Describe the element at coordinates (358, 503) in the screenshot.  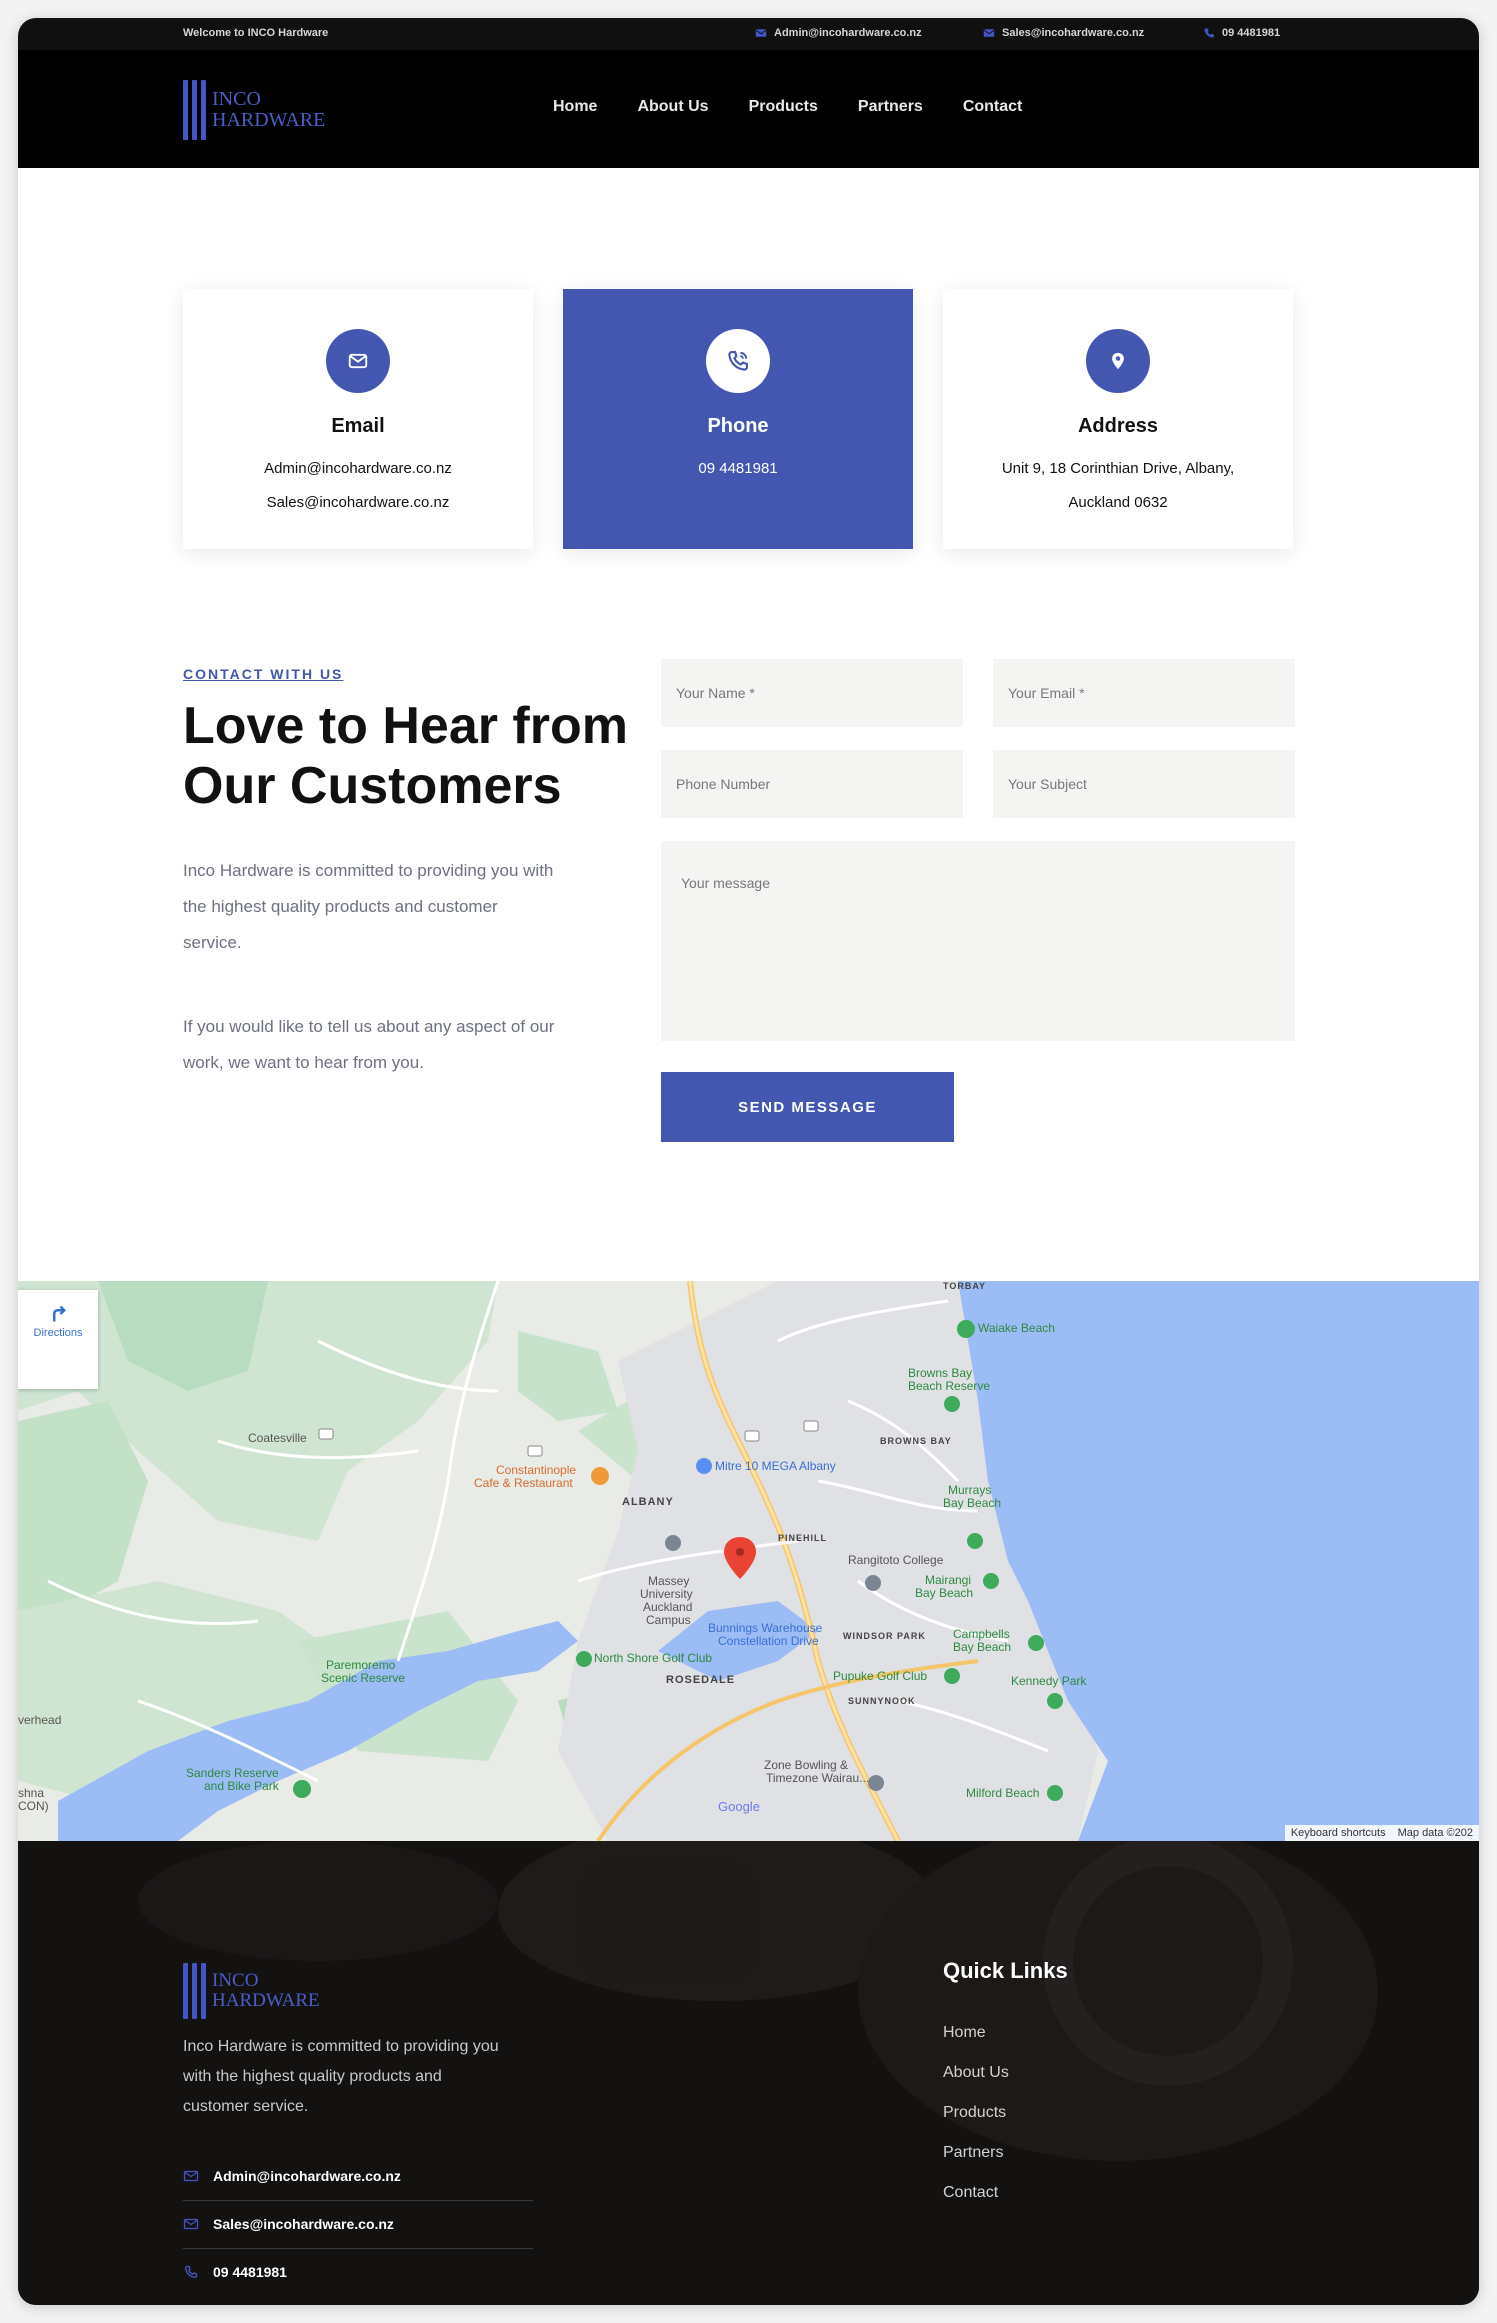
I see `email-card-sales: Sales@incohardware.co.nz` at that location.